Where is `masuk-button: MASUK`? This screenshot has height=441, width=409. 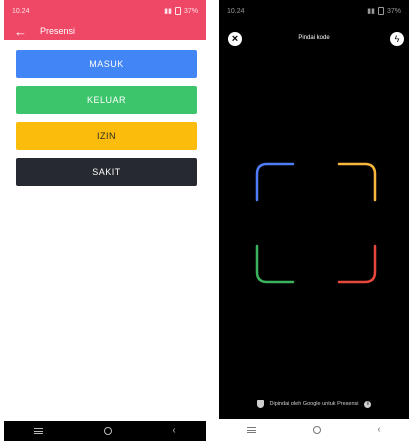 masuk-button: MASUK is located at coordinates (106, 64).